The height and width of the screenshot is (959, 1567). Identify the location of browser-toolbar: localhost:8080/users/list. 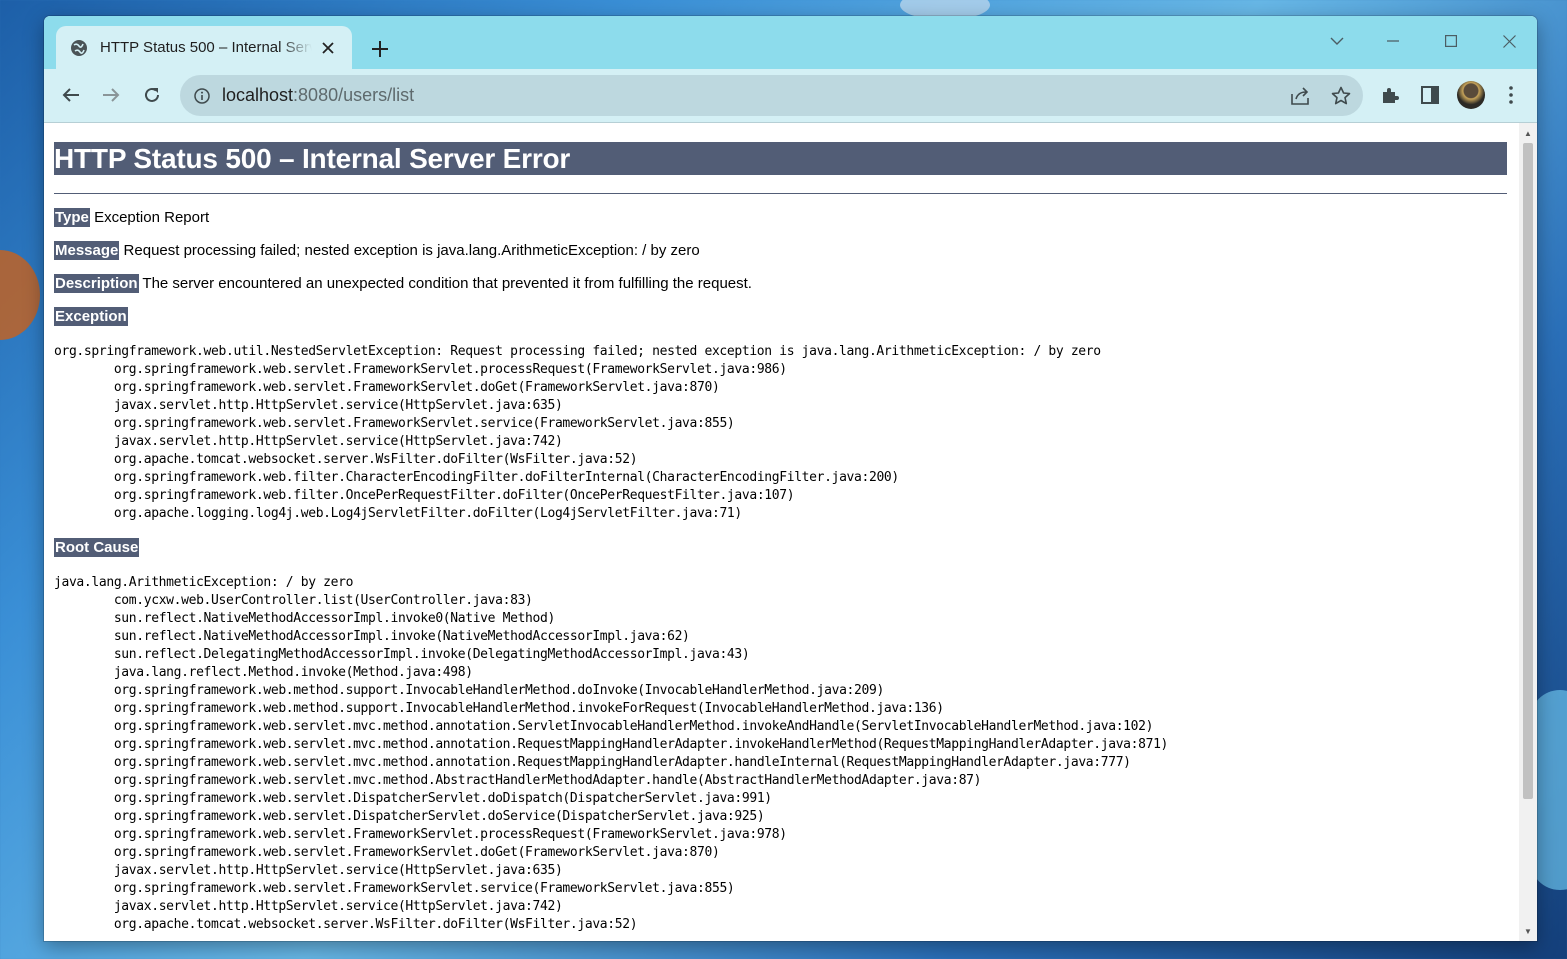
(790, 96).